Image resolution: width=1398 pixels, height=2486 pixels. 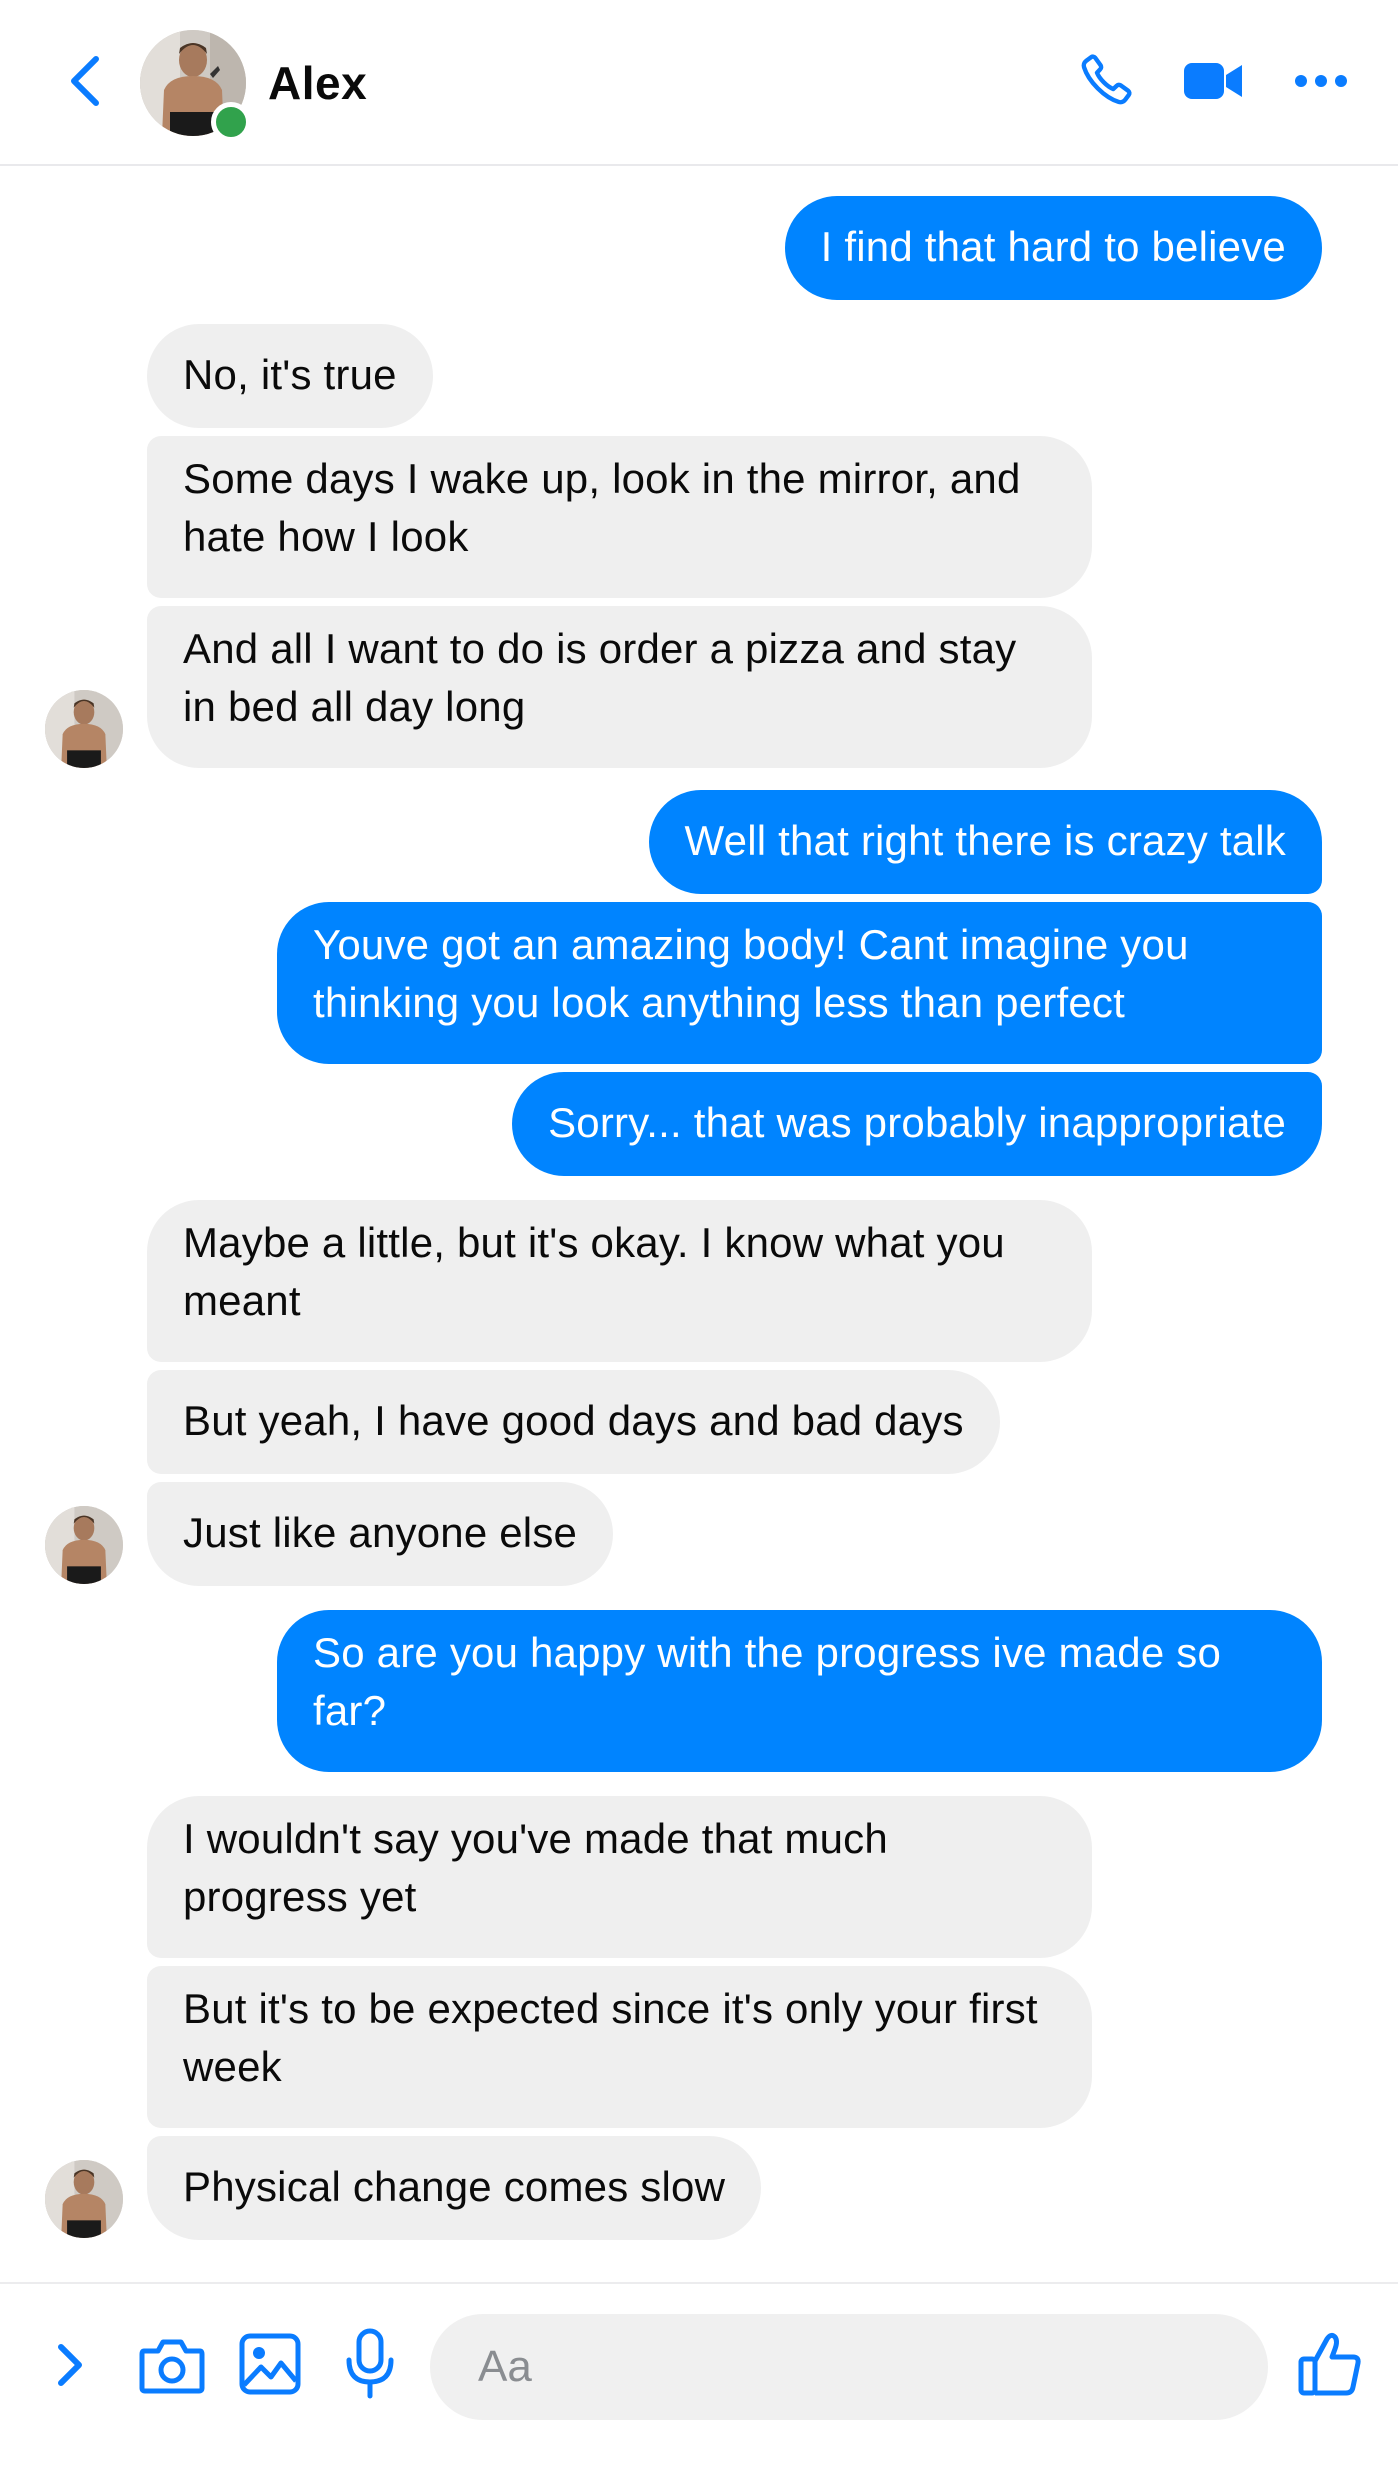 I want to click on message-input, so click(x=849, y=2367).